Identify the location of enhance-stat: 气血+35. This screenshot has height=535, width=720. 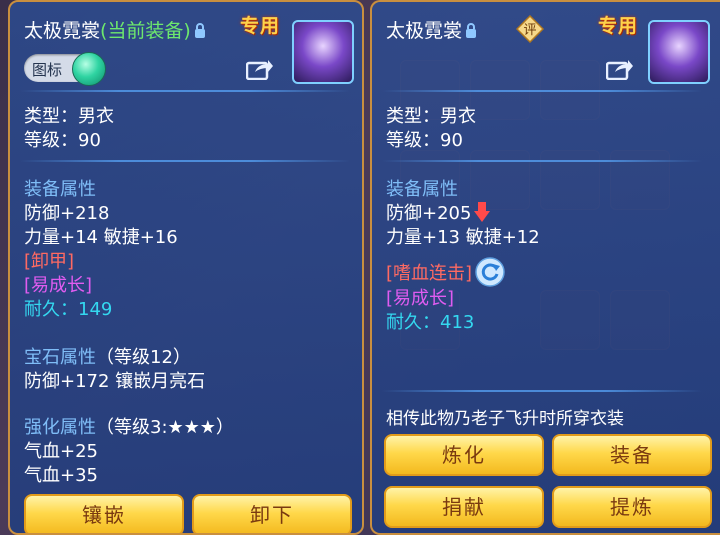
(61, 475).